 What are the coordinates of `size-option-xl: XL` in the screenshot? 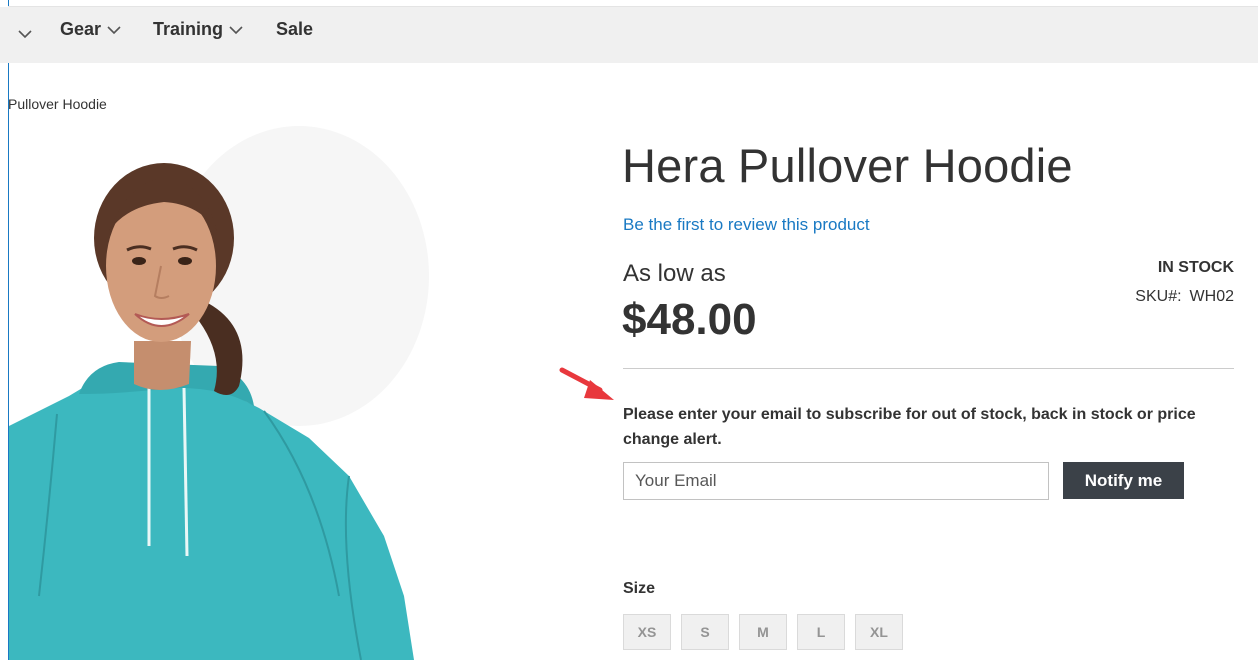 It's located at (879, 632).